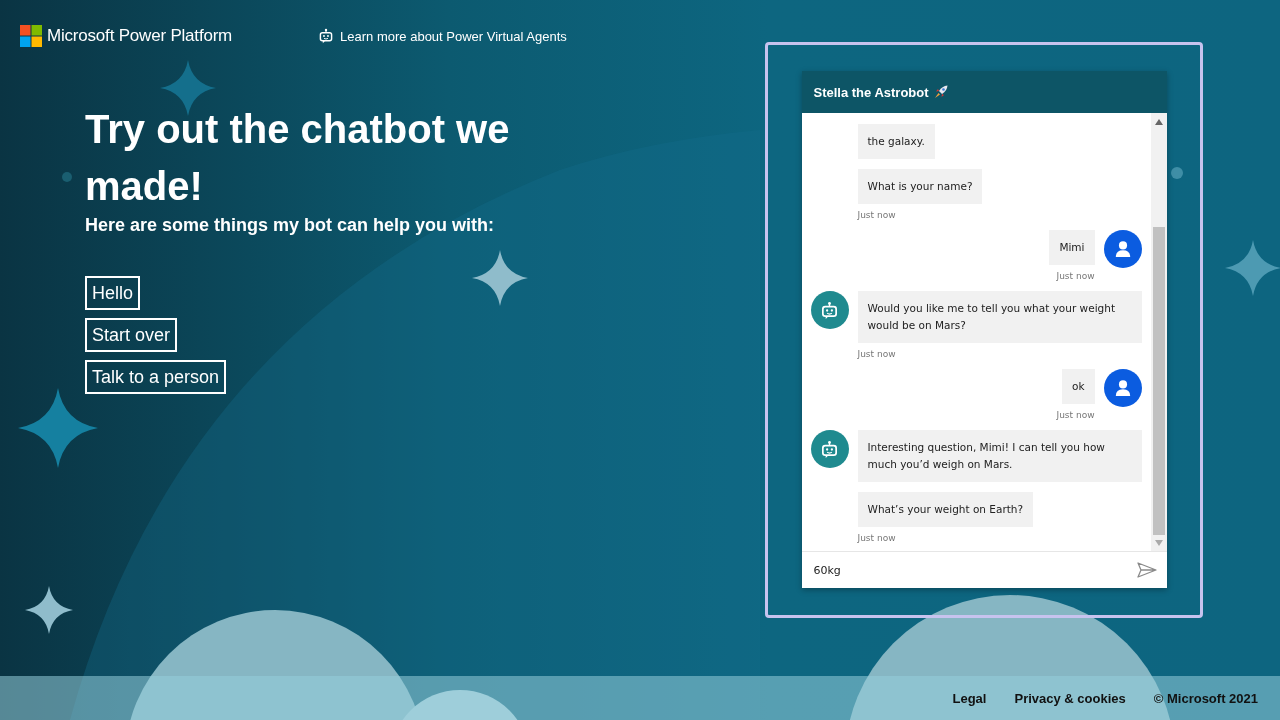  I want to click on hero-subtitle: Here are some things my bot can help you with:, so click(290, 225).